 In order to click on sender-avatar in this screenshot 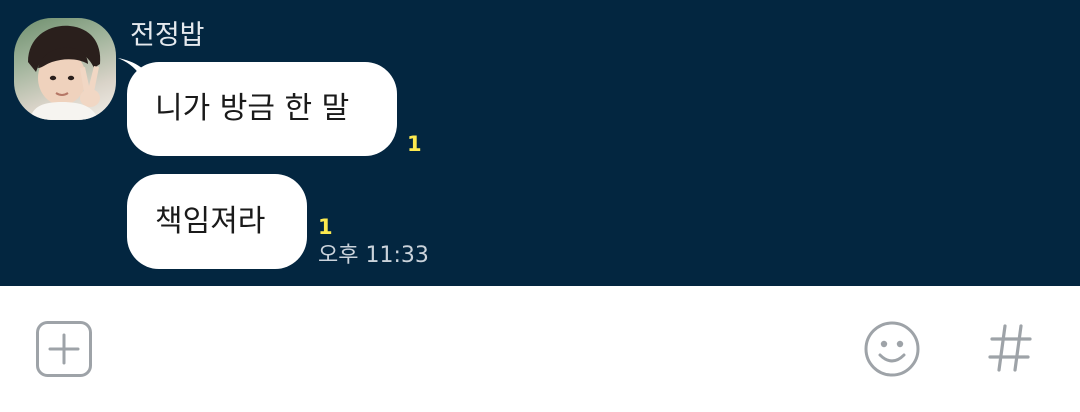, I will do `click(65, 69)`.